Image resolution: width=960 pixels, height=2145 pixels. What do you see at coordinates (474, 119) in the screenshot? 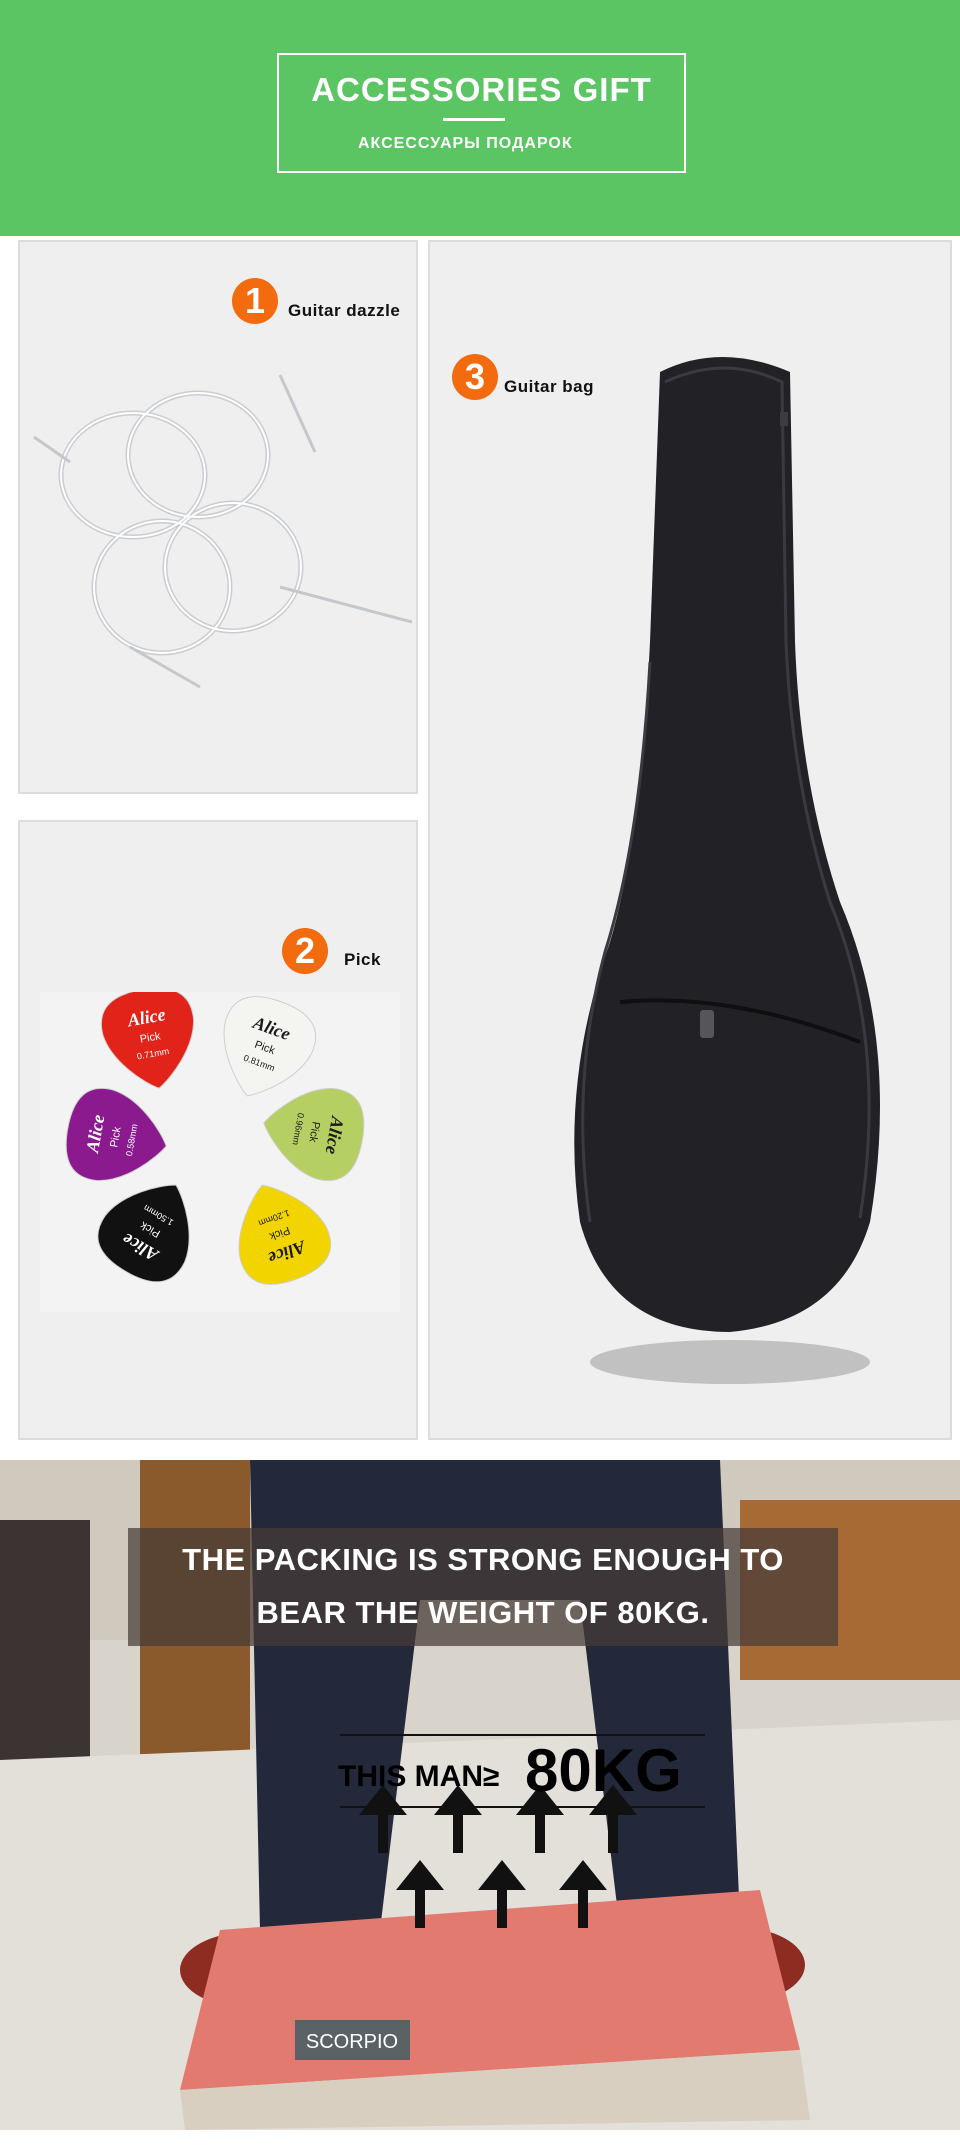
I see `title-divider` at bounding box center [474, 119].